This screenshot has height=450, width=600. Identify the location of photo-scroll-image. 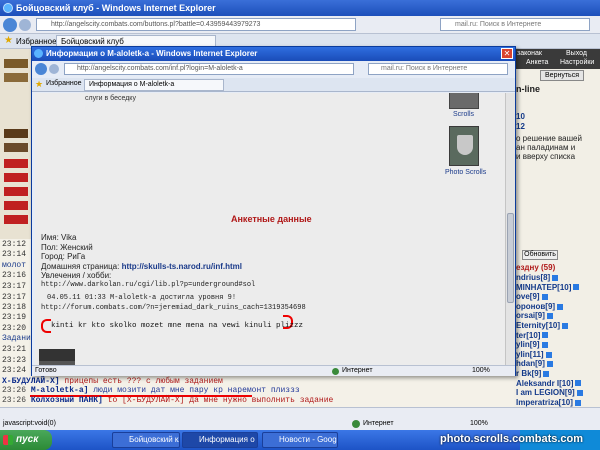
(464, 146).